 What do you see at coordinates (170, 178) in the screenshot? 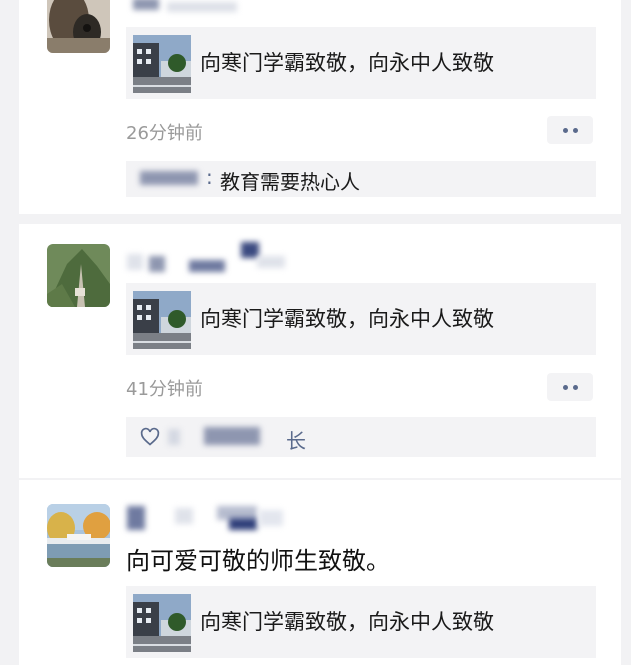
I see `commenter-name-redacted` at bounding box center [170, 178].